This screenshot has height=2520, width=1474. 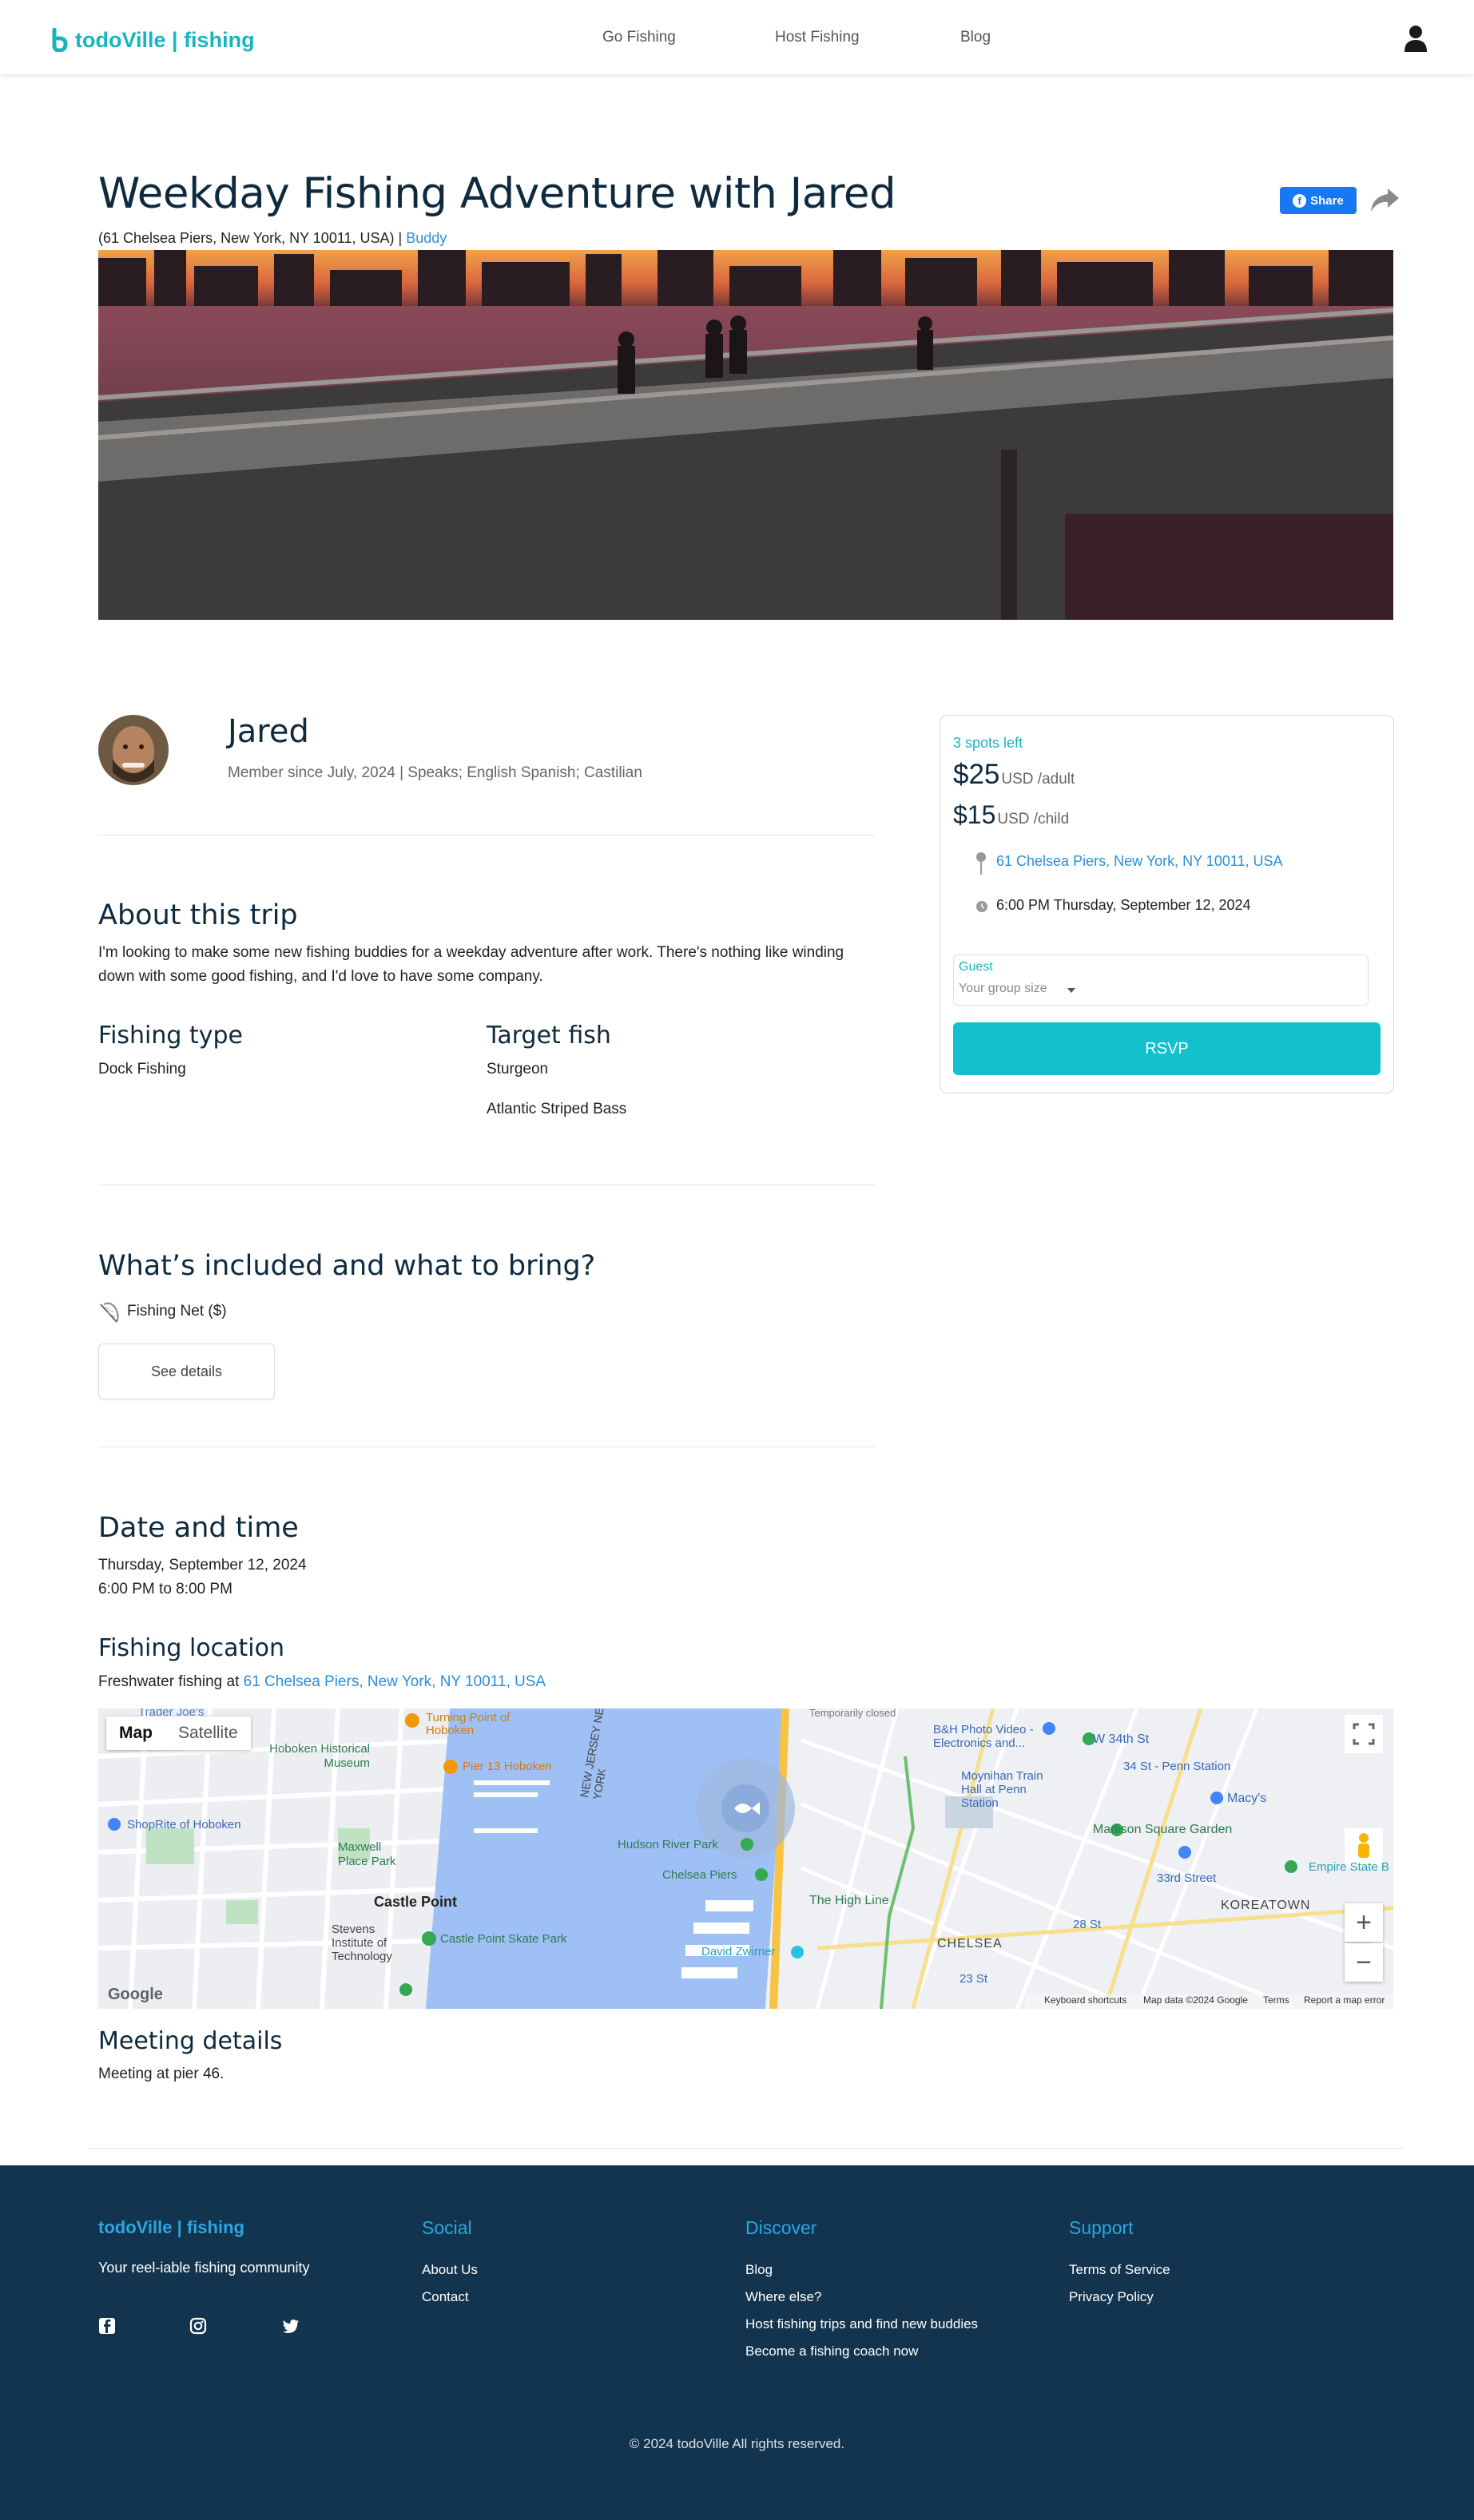 What do you see at coordinates (367, 1854) in the screenshot?
I see `map-label-maxwell: Maxwell Place Park` at bounding box center [367, 1854].